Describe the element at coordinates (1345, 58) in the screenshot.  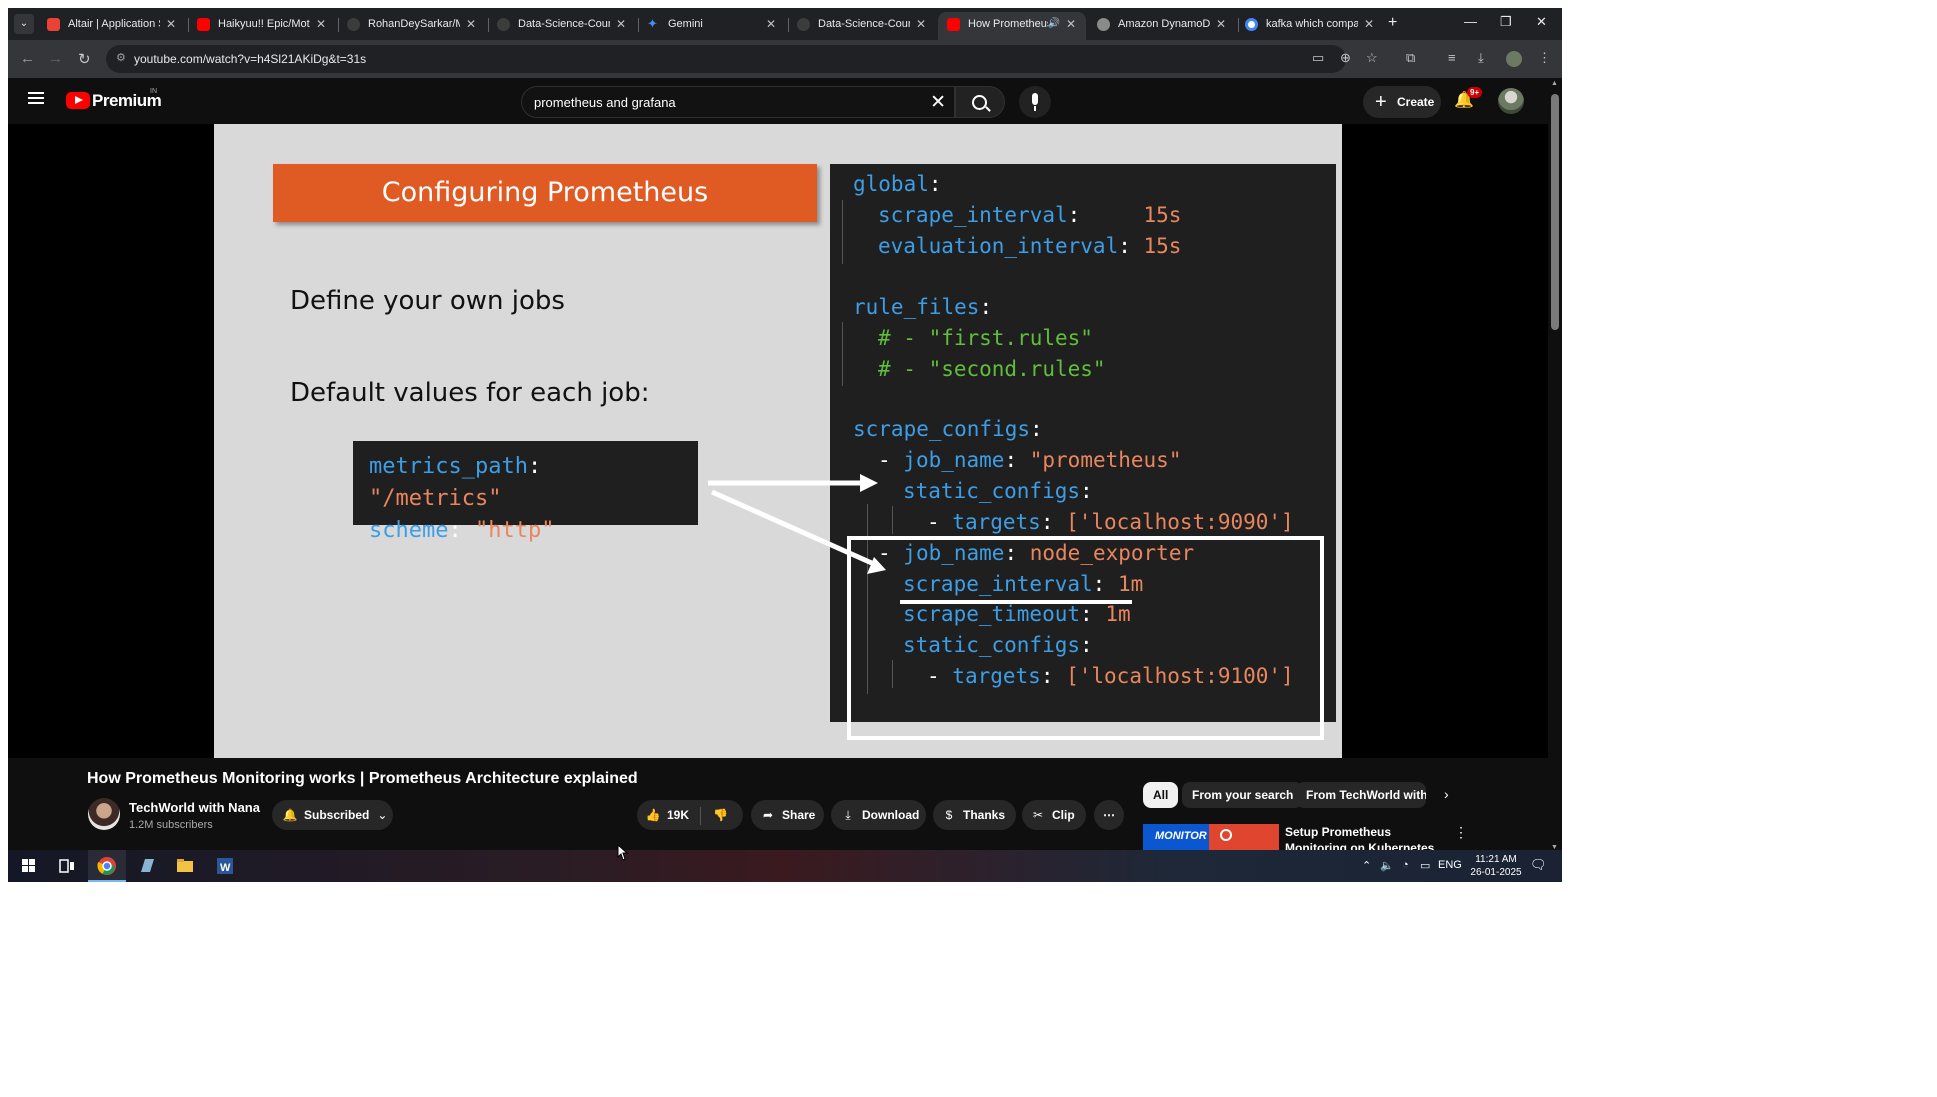
I see `zoom-icon: ⊕` at that location.